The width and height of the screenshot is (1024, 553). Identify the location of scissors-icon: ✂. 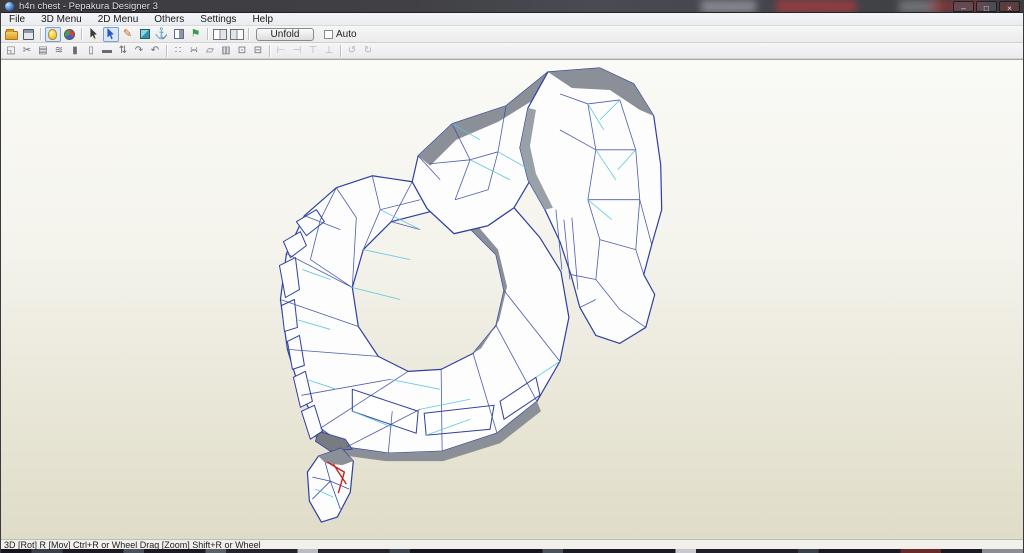
(27, 50).